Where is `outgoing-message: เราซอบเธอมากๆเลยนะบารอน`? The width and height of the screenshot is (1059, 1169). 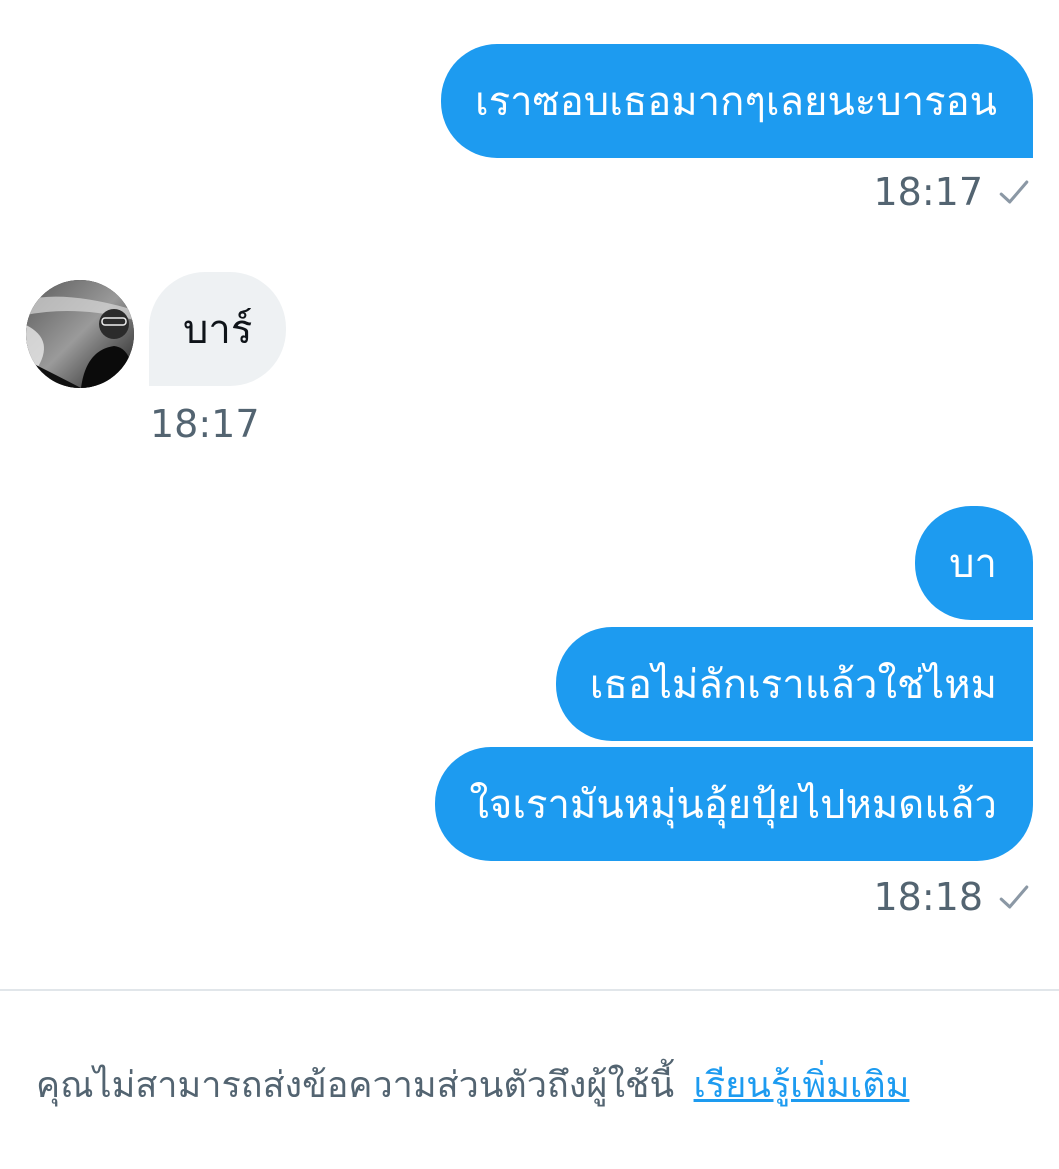
outgoing-message: เราซอบเธอมากๆเลยนะบารอน is located at coordinates (737, 101).